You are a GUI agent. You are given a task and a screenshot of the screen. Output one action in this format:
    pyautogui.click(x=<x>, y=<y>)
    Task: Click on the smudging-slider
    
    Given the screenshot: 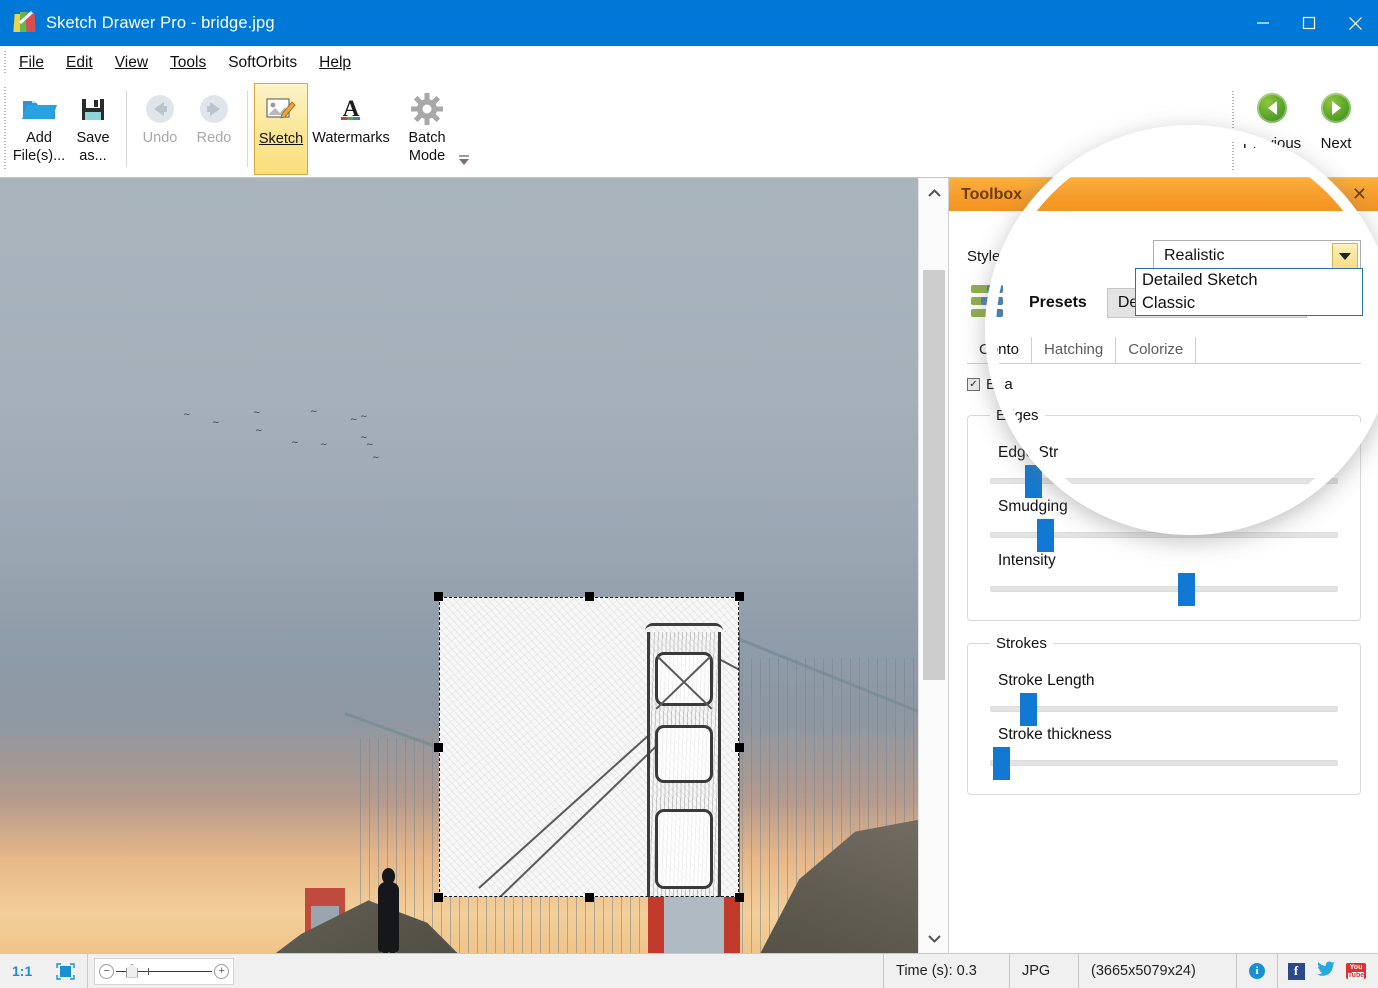 What is the action you would take?
    pyautogui.click(x=1164, y=535)
    